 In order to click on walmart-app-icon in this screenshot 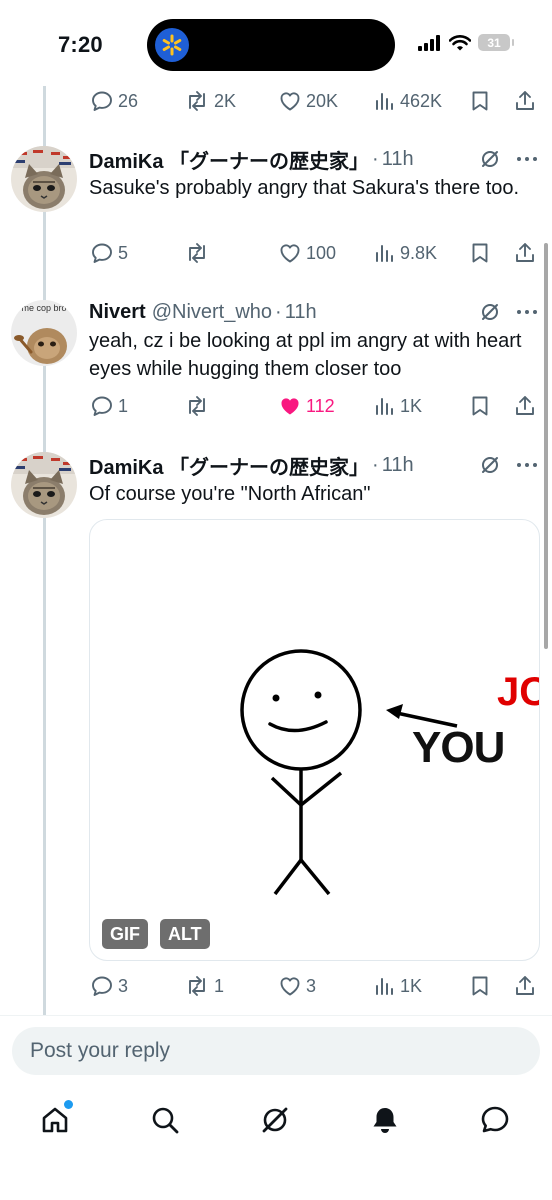, I will do `click(172, 45)`.